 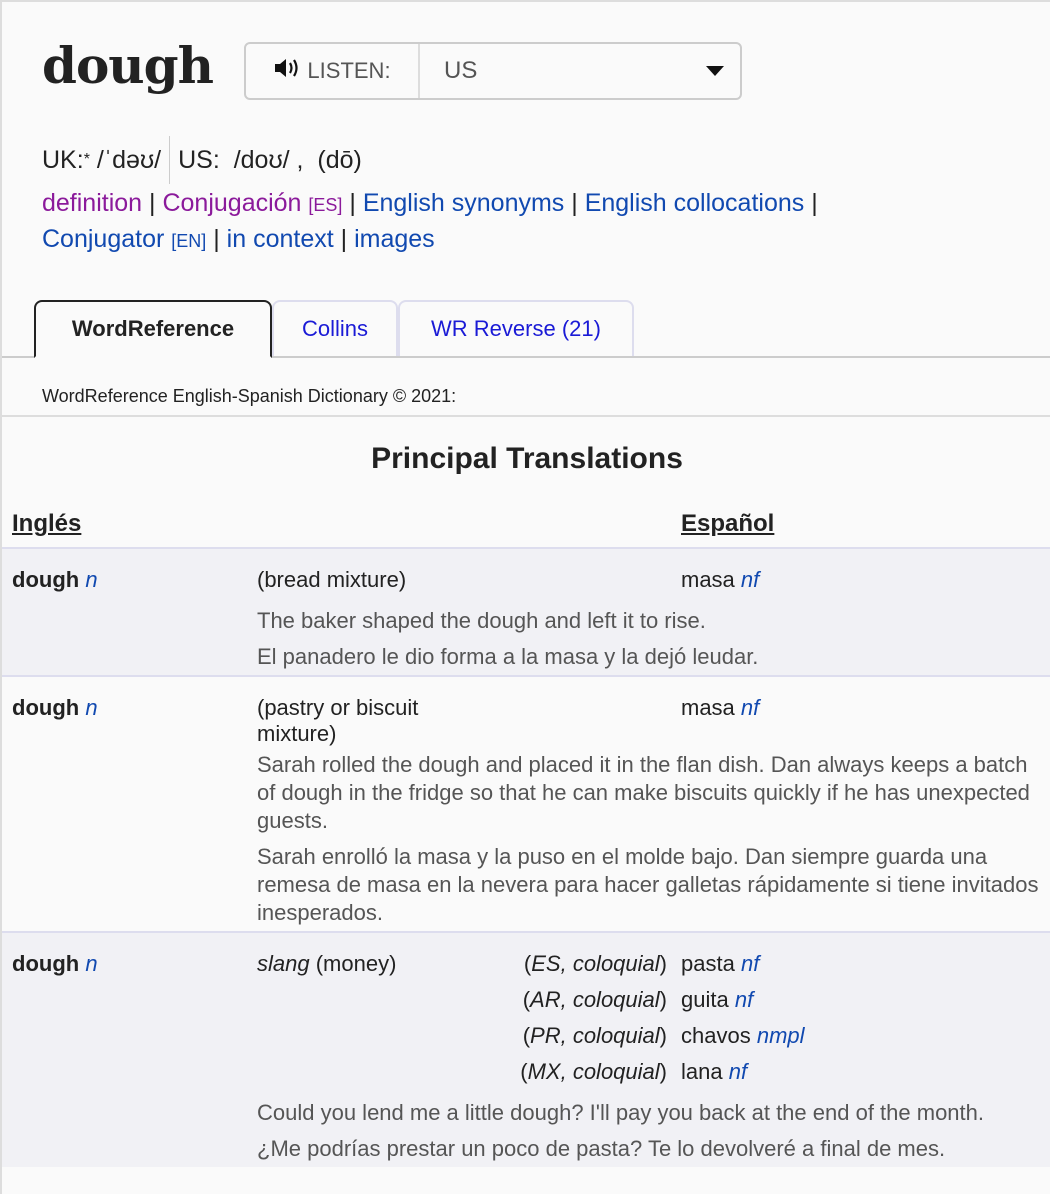 I want to click on us-ipa: /doʊ/ ,, so click(x=268, y=159).